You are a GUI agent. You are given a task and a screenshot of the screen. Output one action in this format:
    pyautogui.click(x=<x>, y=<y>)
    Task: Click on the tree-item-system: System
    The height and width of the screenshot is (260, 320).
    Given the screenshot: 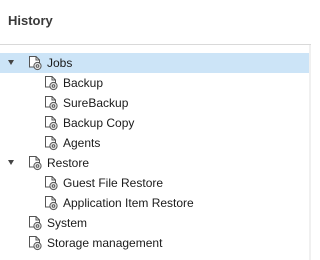 What is the action you would take?
    pyautogui.click(x=155, y=223)
    